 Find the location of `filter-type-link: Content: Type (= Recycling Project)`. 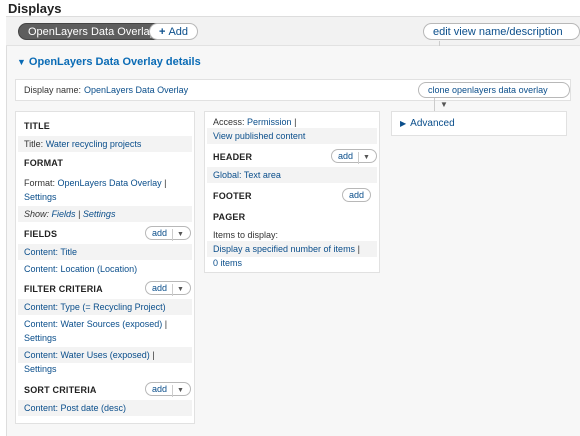

filter-type-link: Content: Type (= Recycling Project) is located at coordinates (95, 307).